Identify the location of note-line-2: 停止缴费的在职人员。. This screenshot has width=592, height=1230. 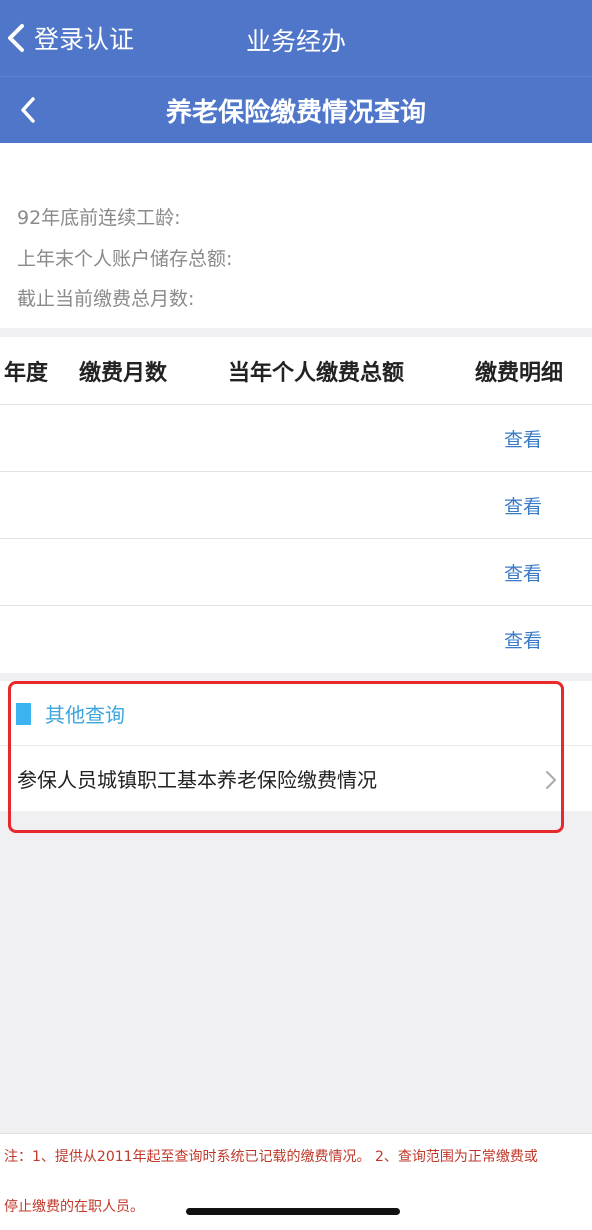
(74, 1207).